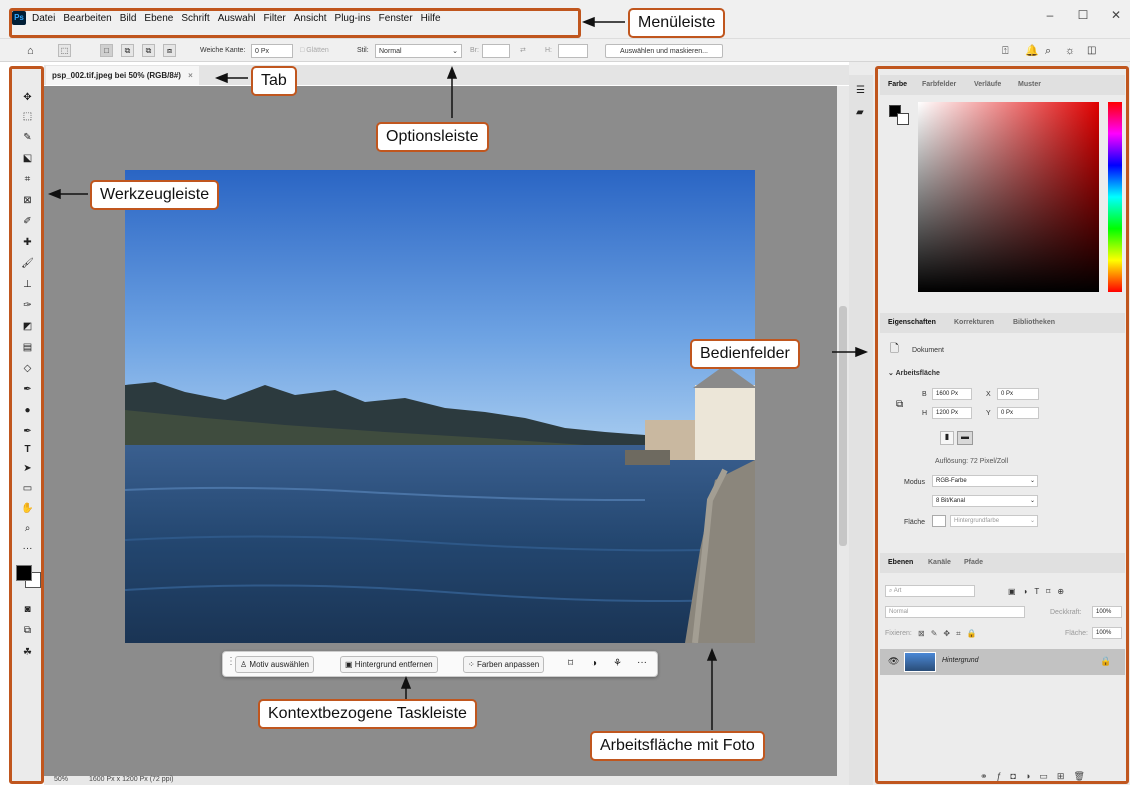 The height and width of the screenshot is (785, 1130). What do you see at coordinates (677, 23) in the screenshot?
I see `callout-menubar: Menüleiste` at bounding box center [677, 23].